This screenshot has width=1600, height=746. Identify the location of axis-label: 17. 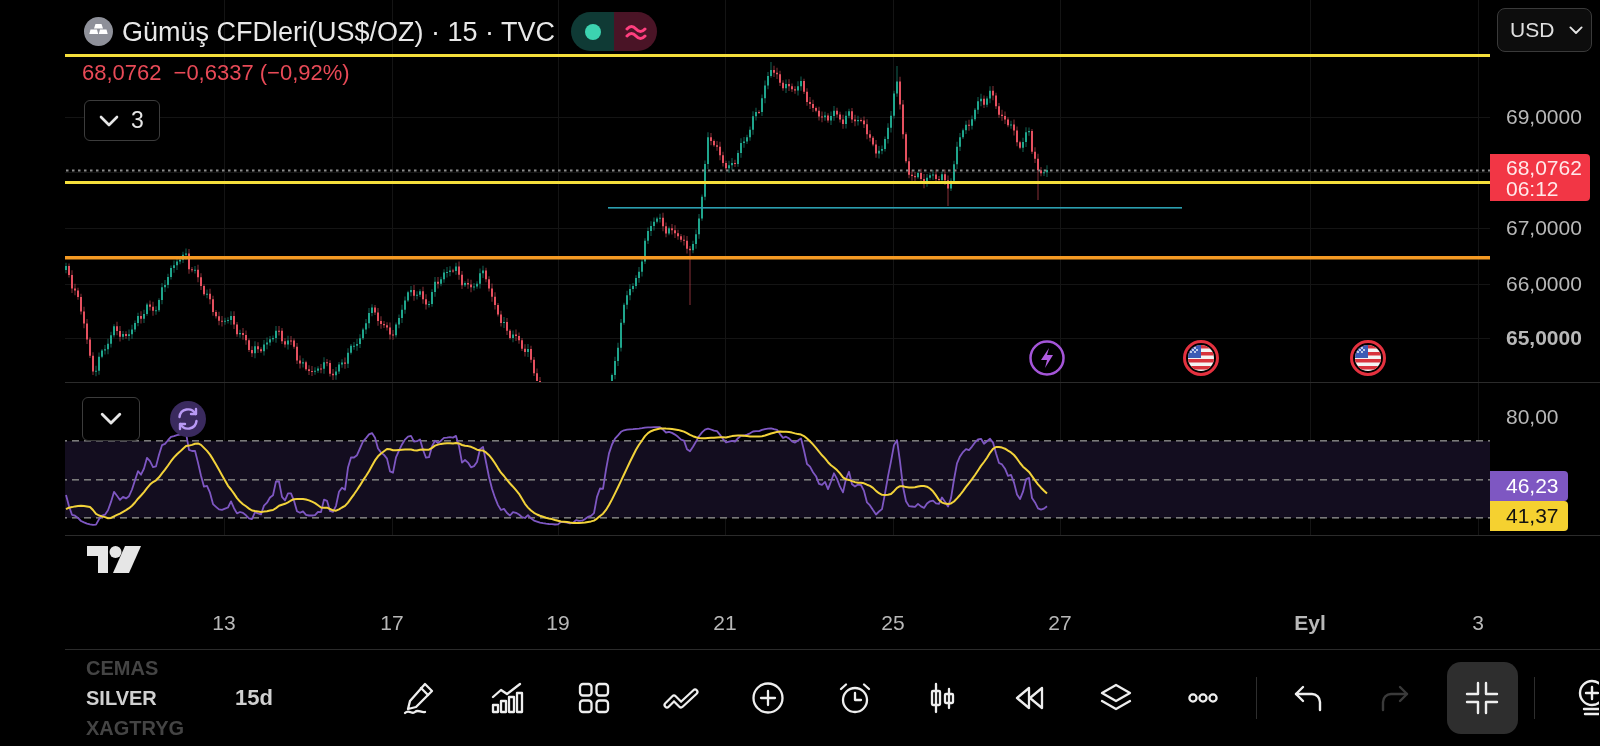
(392, 623).